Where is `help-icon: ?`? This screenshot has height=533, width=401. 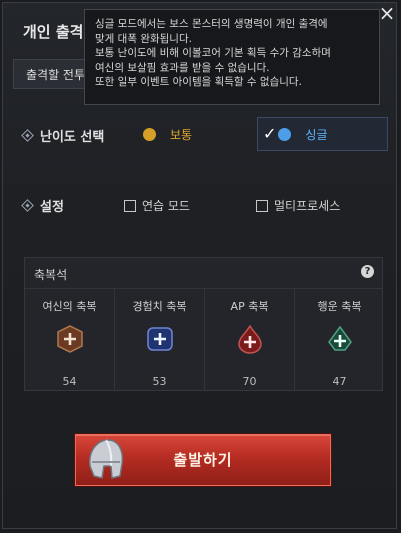
help-icon: ? is located at coordinates (367, 271).